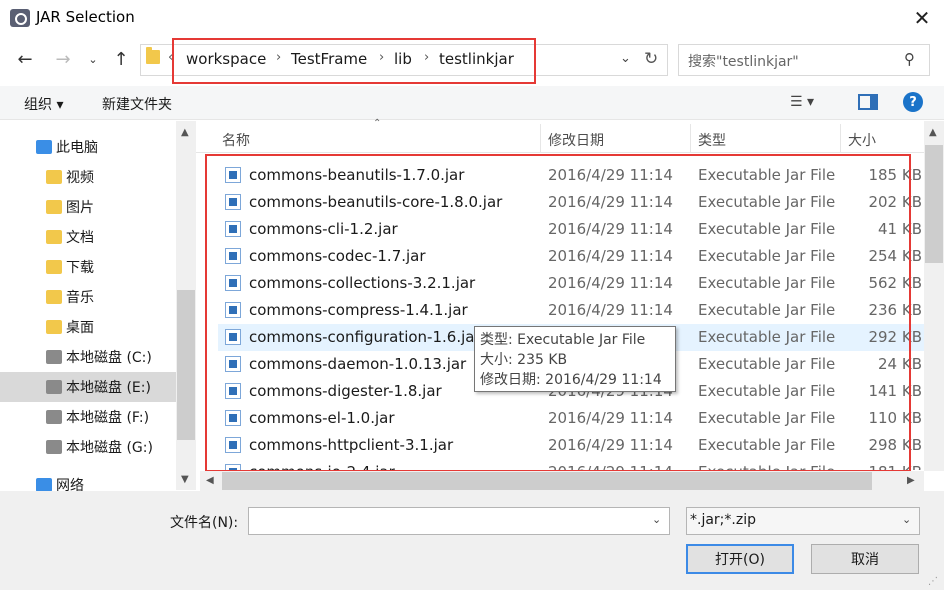 The width and height of the screenshot is (944, 590). Describe the element at coordinates (868, 102) in the screenshot. I see `preview-pane-icon` at that location.